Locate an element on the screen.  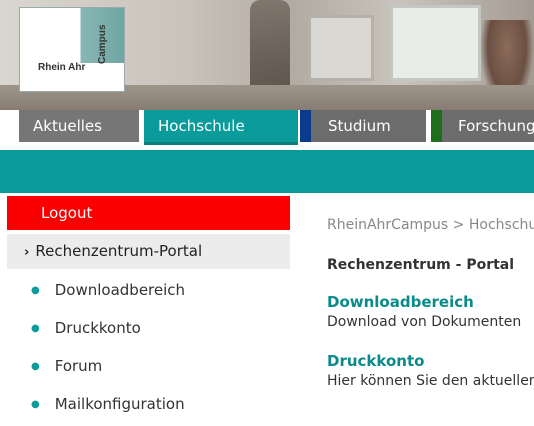
section-description: Download von Dokumenten is located at coordinates (424, 322).